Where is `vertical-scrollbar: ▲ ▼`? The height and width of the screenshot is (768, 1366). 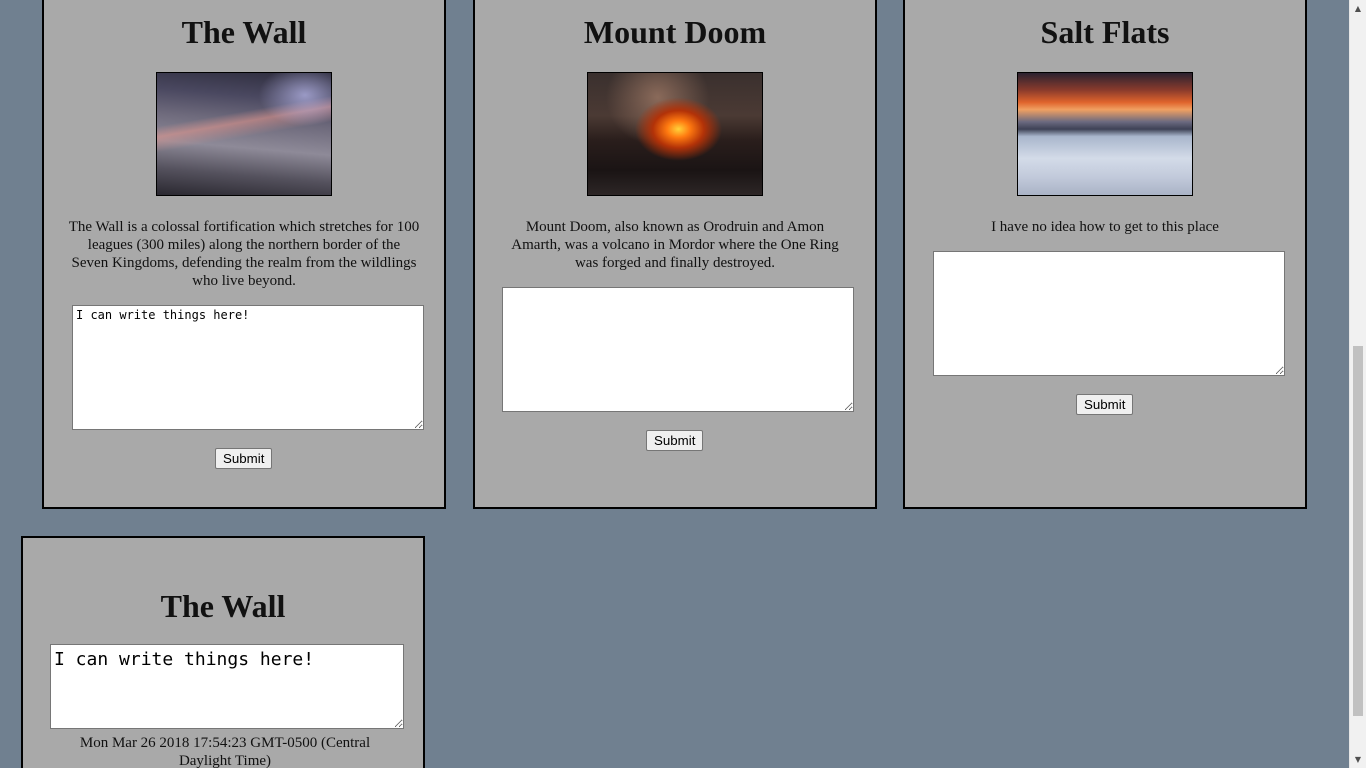 vertical-scrollbar: ▲ ▼ is located at coordinates (1357, 384).